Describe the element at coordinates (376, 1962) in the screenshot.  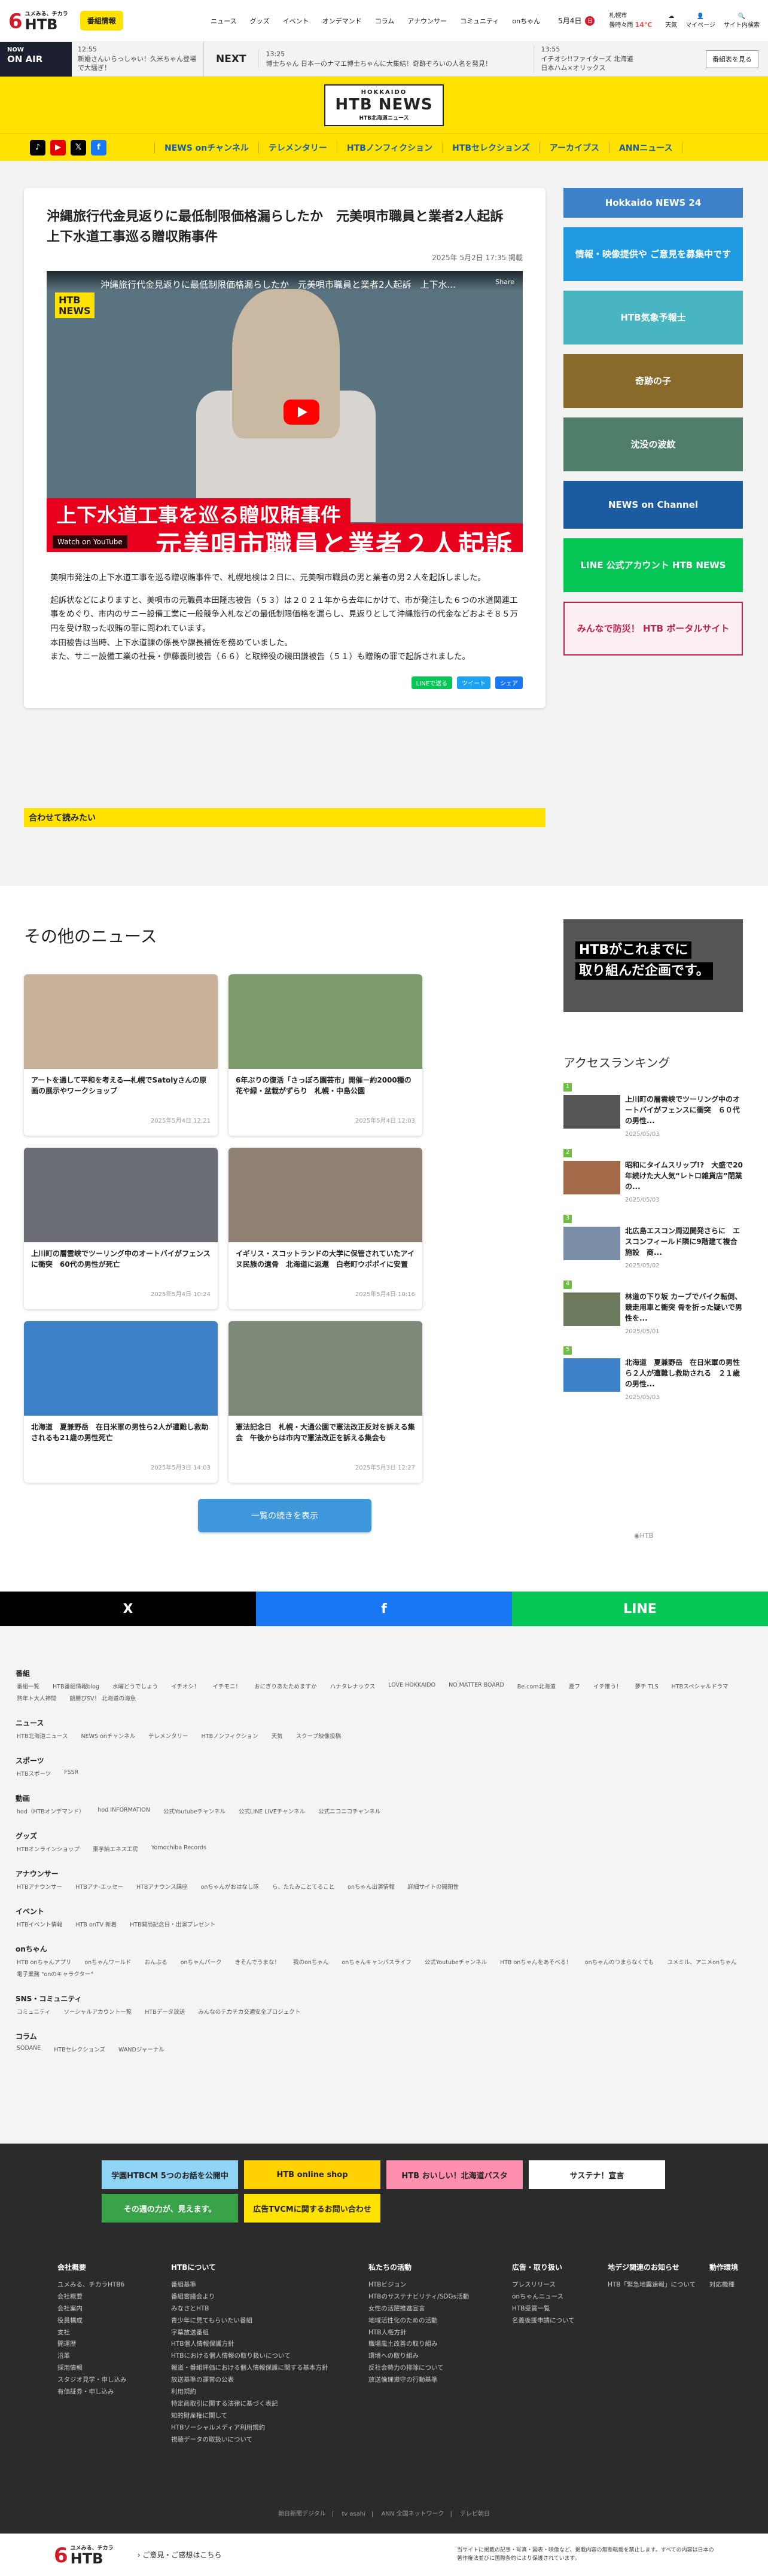
I see `sitemap-link: onちゃんキャンパスライフ` at that location.